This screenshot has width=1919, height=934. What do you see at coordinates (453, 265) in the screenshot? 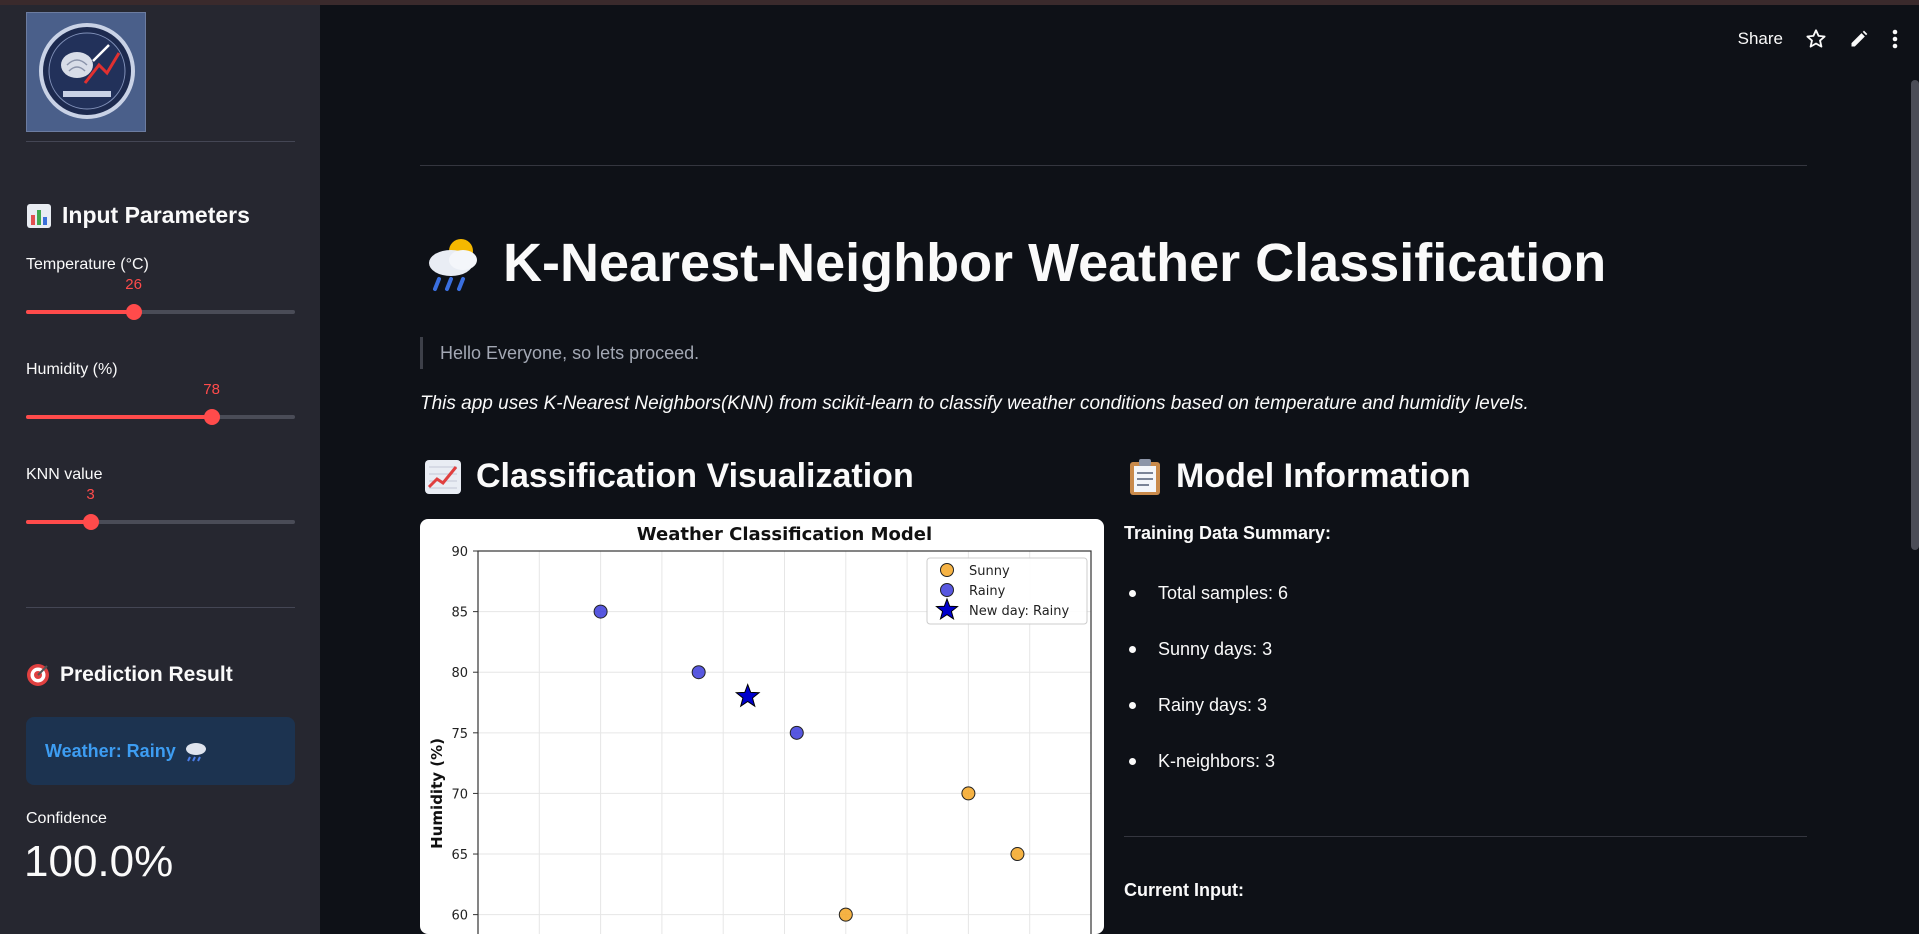
I see `cloud-sun-rain-icon` at bounding box center [453, 265].